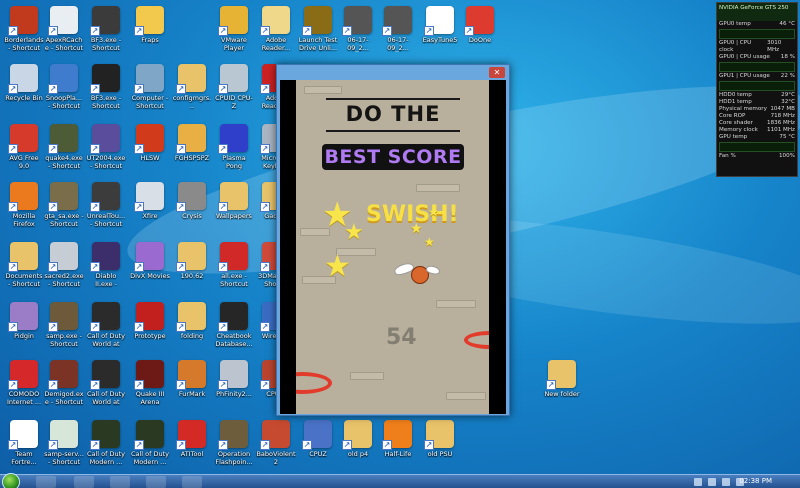  What do you see at coordinates (24, 280) in the screenshot?
I see `desktop-icon-label: Documents - Shortcut` at bounding box center [24, 280].